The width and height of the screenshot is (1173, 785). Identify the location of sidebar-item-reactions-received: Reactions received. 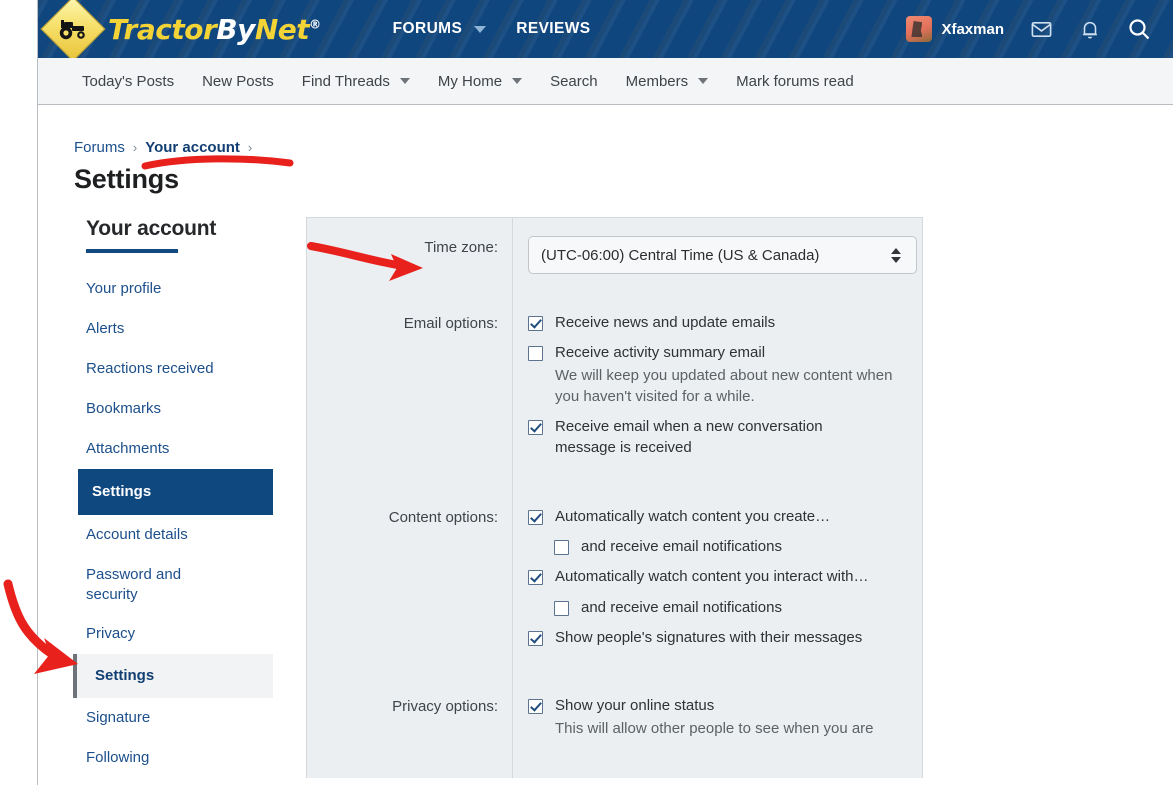
(196, 369).